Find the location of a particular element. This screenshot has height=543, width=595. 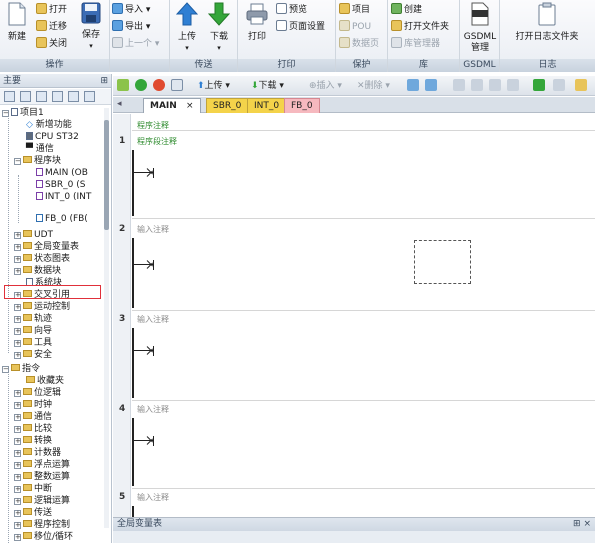

open-log-folder-button: 打开日志文件夹 is located at coordinates (547, 22).